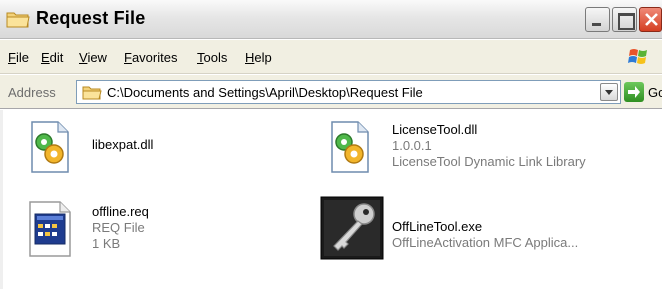 Image resolution: width=662 pixels, height=289 pixels. What do you see at coordinates (91, 18) in the screenshot?
I see `window-title: Request File` at bounding box center [91, 18].